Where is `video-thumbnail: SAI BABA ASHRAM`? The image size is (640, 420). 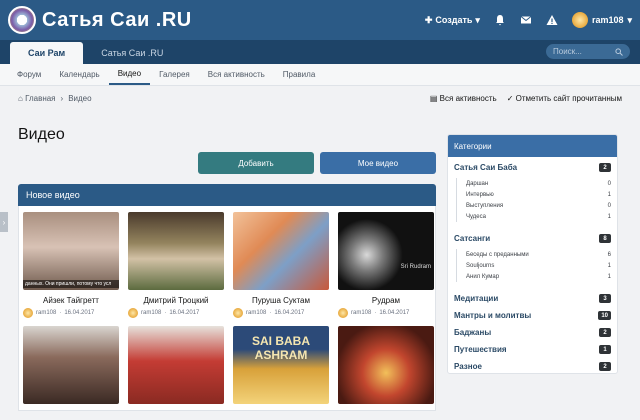
video-thumbnail: SAI BABA ASHRAM is located at coordinates (281, 365).